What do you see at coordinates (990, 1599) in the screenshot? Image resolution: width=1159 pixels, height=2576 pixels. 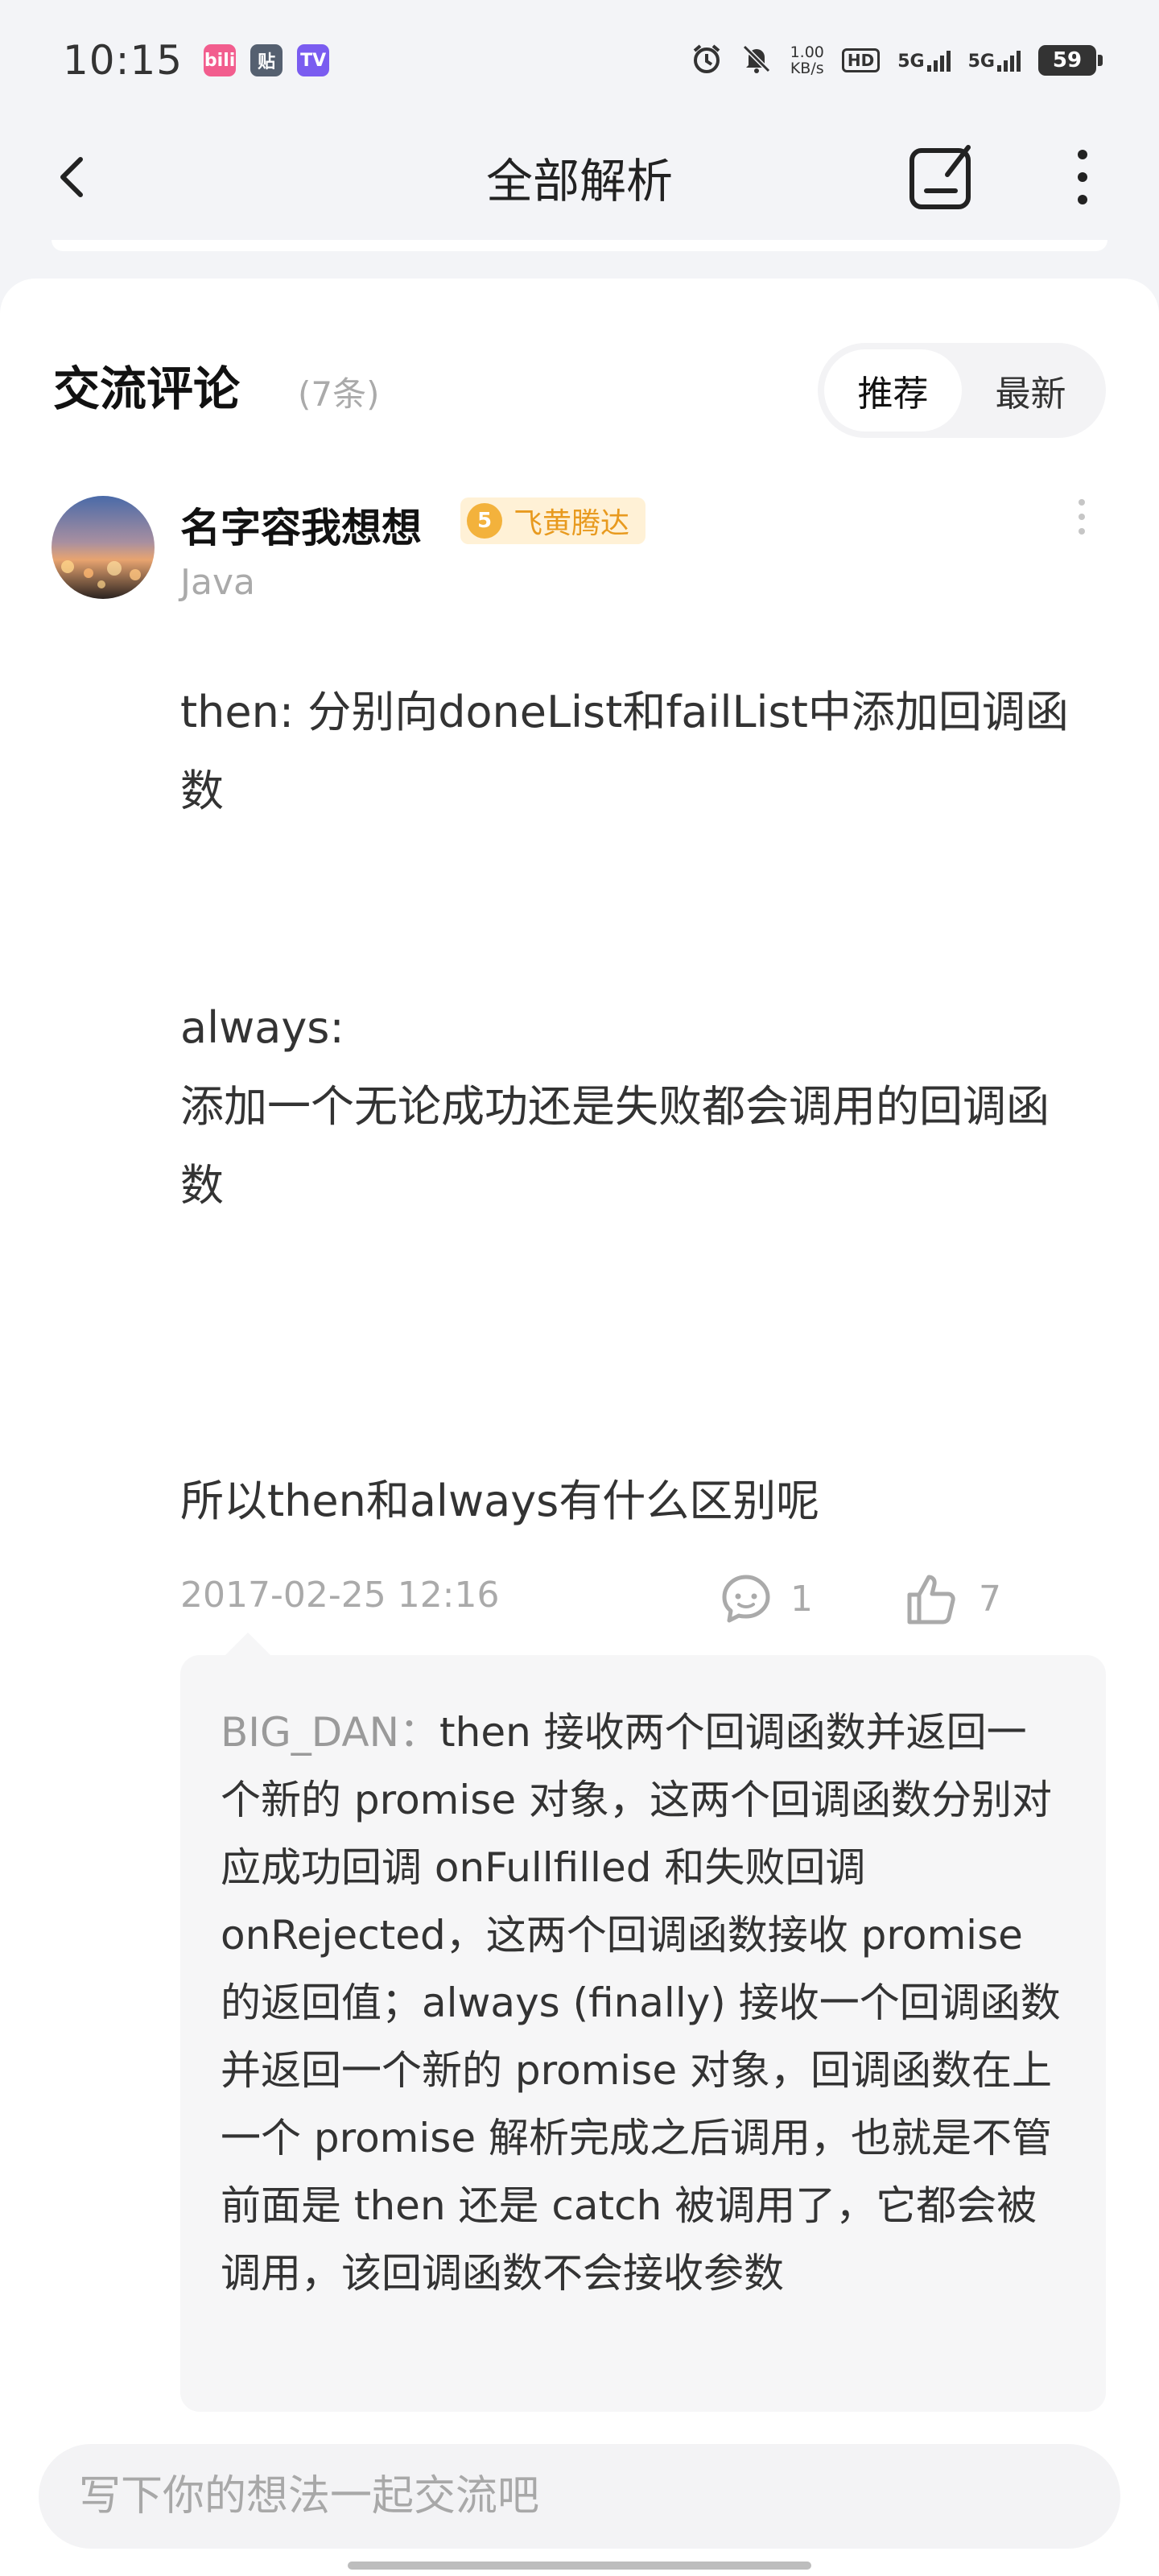 I see `like-count: 7` at bounding box center [990, 1599].